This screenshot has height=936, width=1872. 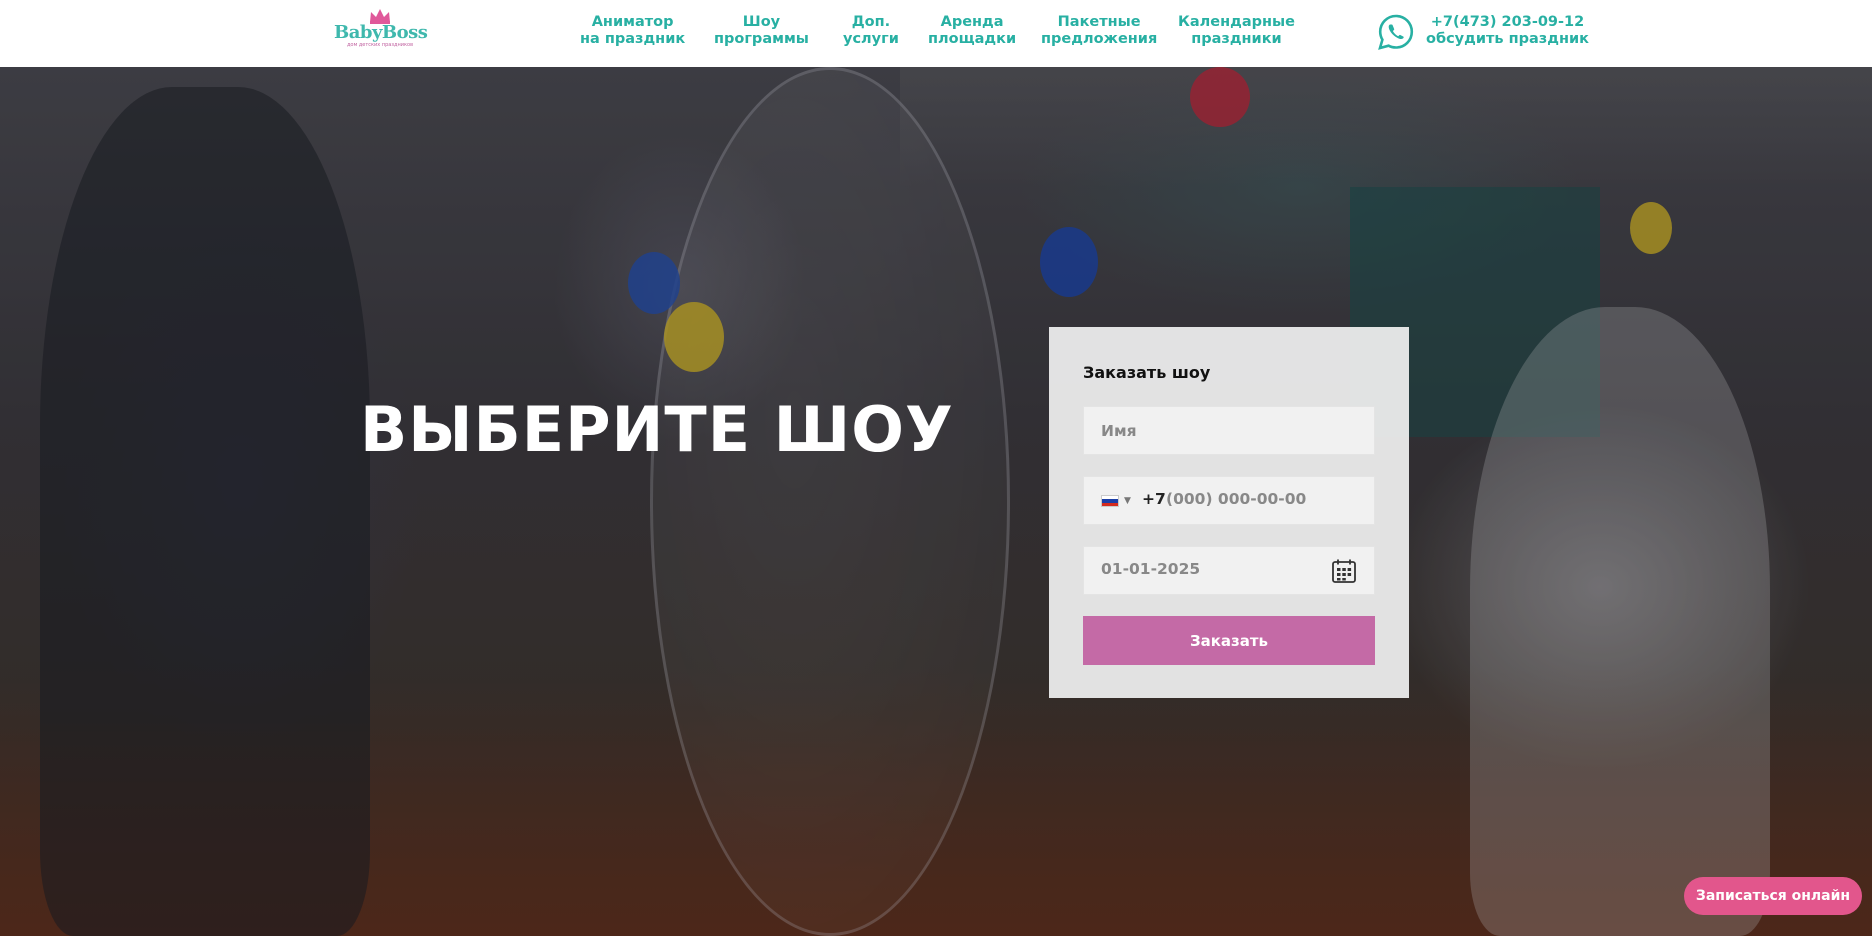 What do you see at coordinates (761, 39) in the screenshot?
I see `nav-item-line2: программы` at bounding box center [761, 39].